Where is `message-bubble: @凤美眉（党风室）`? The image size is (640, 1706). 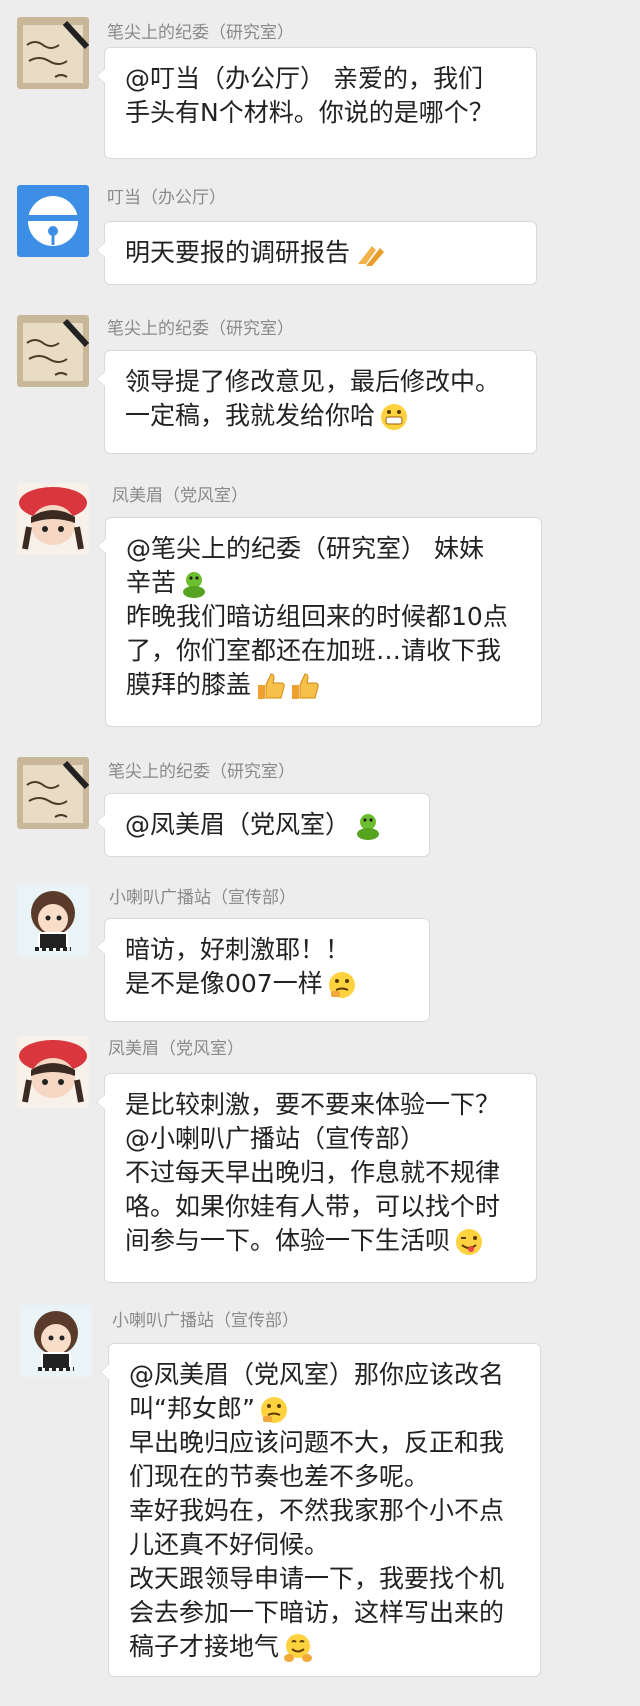
message-bubble: @凤美眉（党风室） is located at coordinates (263, 825).